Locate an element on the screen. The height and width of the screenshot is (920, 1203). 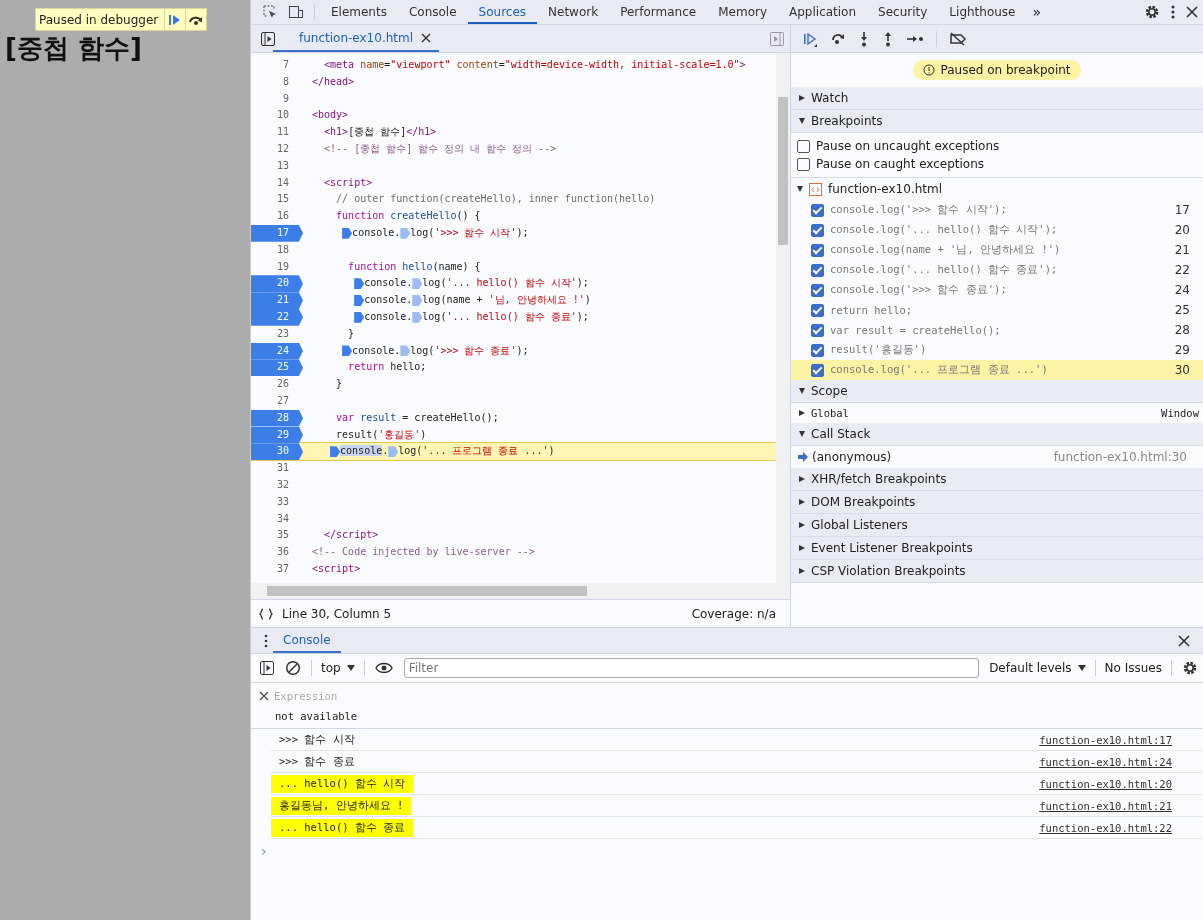
log-levels-dropdown: Default levels is located at coordinates (1037, 668).